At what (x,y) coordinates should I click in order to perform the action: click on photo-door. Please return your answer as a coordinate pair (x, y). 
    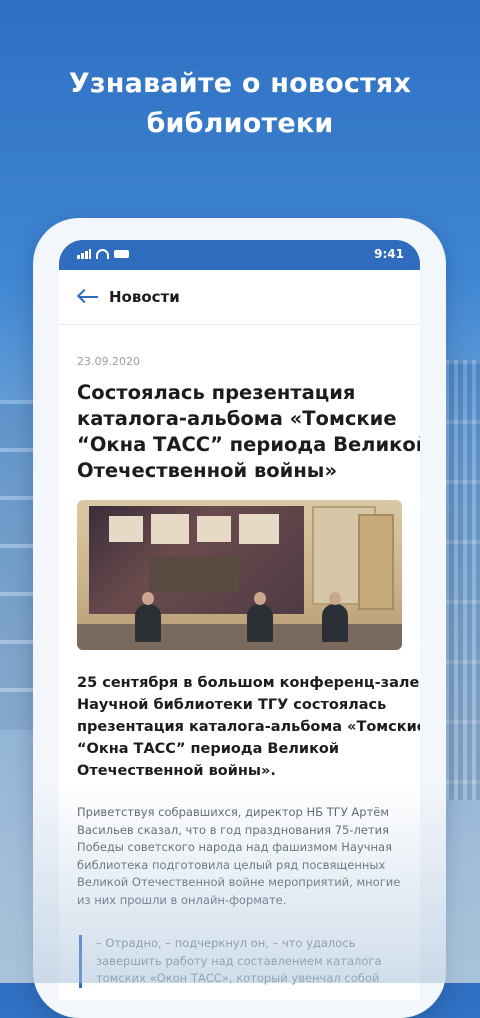
    Looking at the image, I should click on (376, 562).